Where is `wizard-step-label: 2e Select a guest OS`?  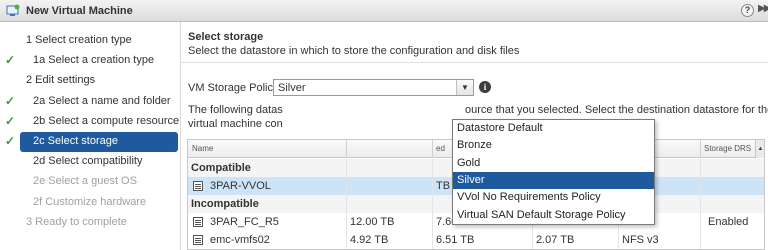
wizard-step-label: 2e Select a guest OS is located at coordinates (85, 181).